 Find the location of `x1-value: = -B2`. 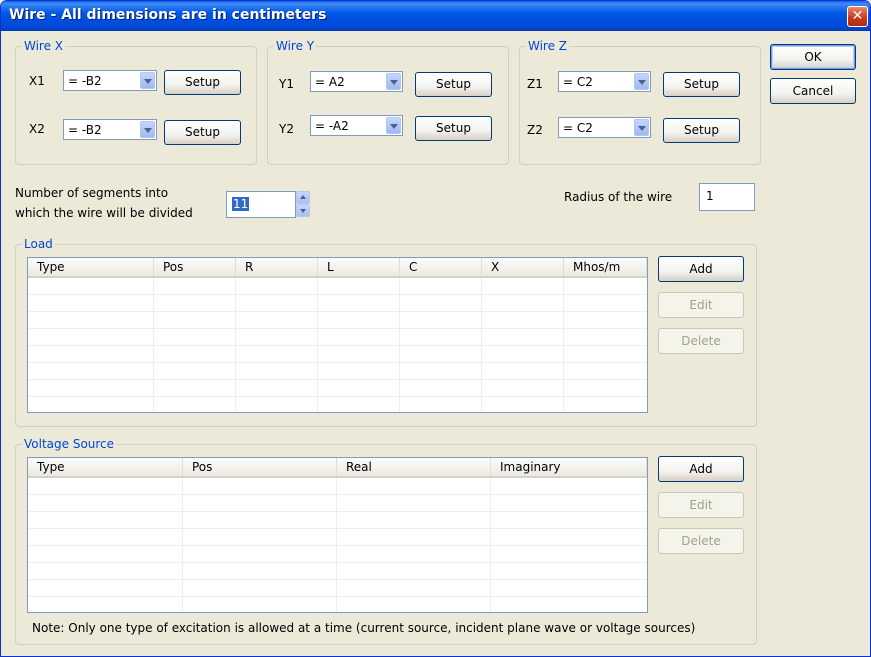

x1-value: = -B2 is located at coordinates (85, 81).